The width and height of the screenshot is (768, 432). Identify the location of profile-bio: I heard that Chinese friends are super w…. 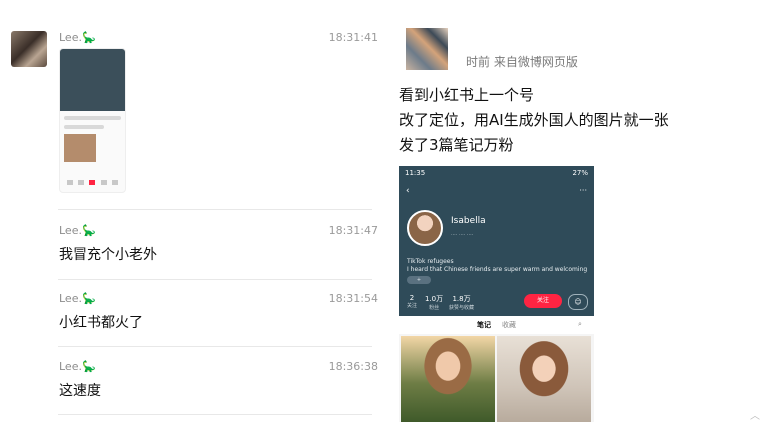
(497, 269).